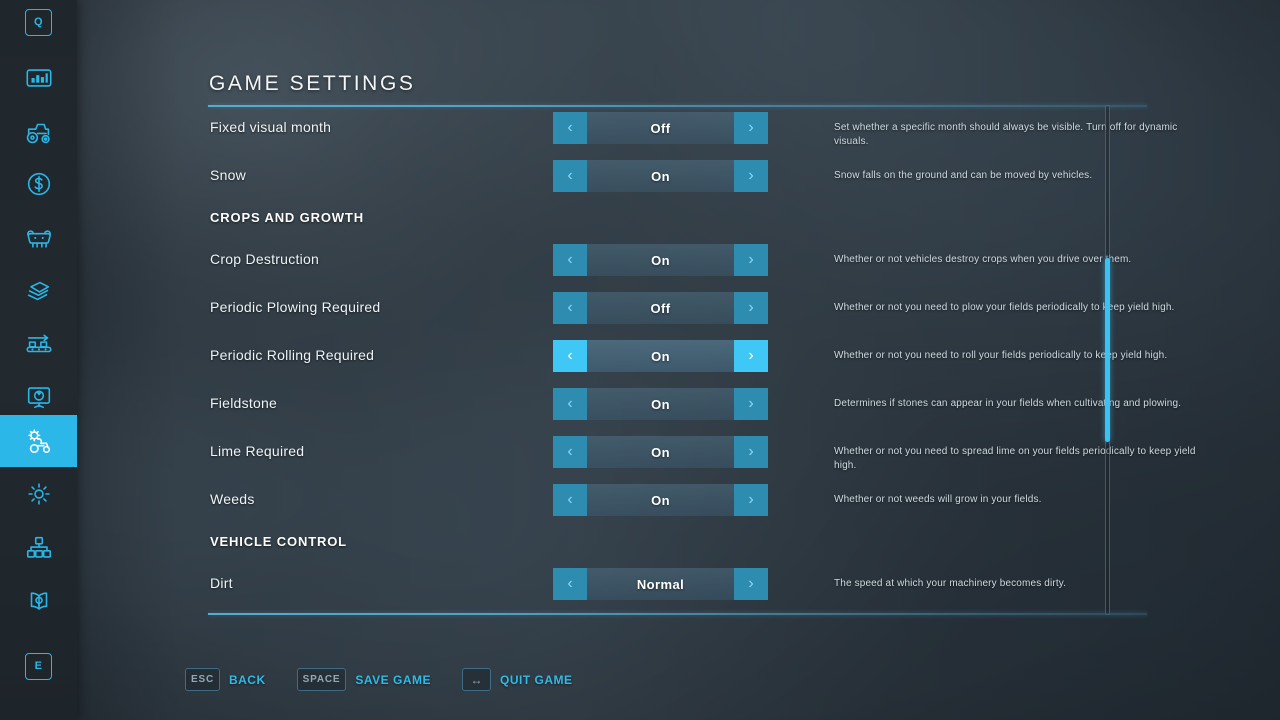 This screenshot has height=720, width=1280. I want to click on sidebar-item-game-settings, so click(38, 441).